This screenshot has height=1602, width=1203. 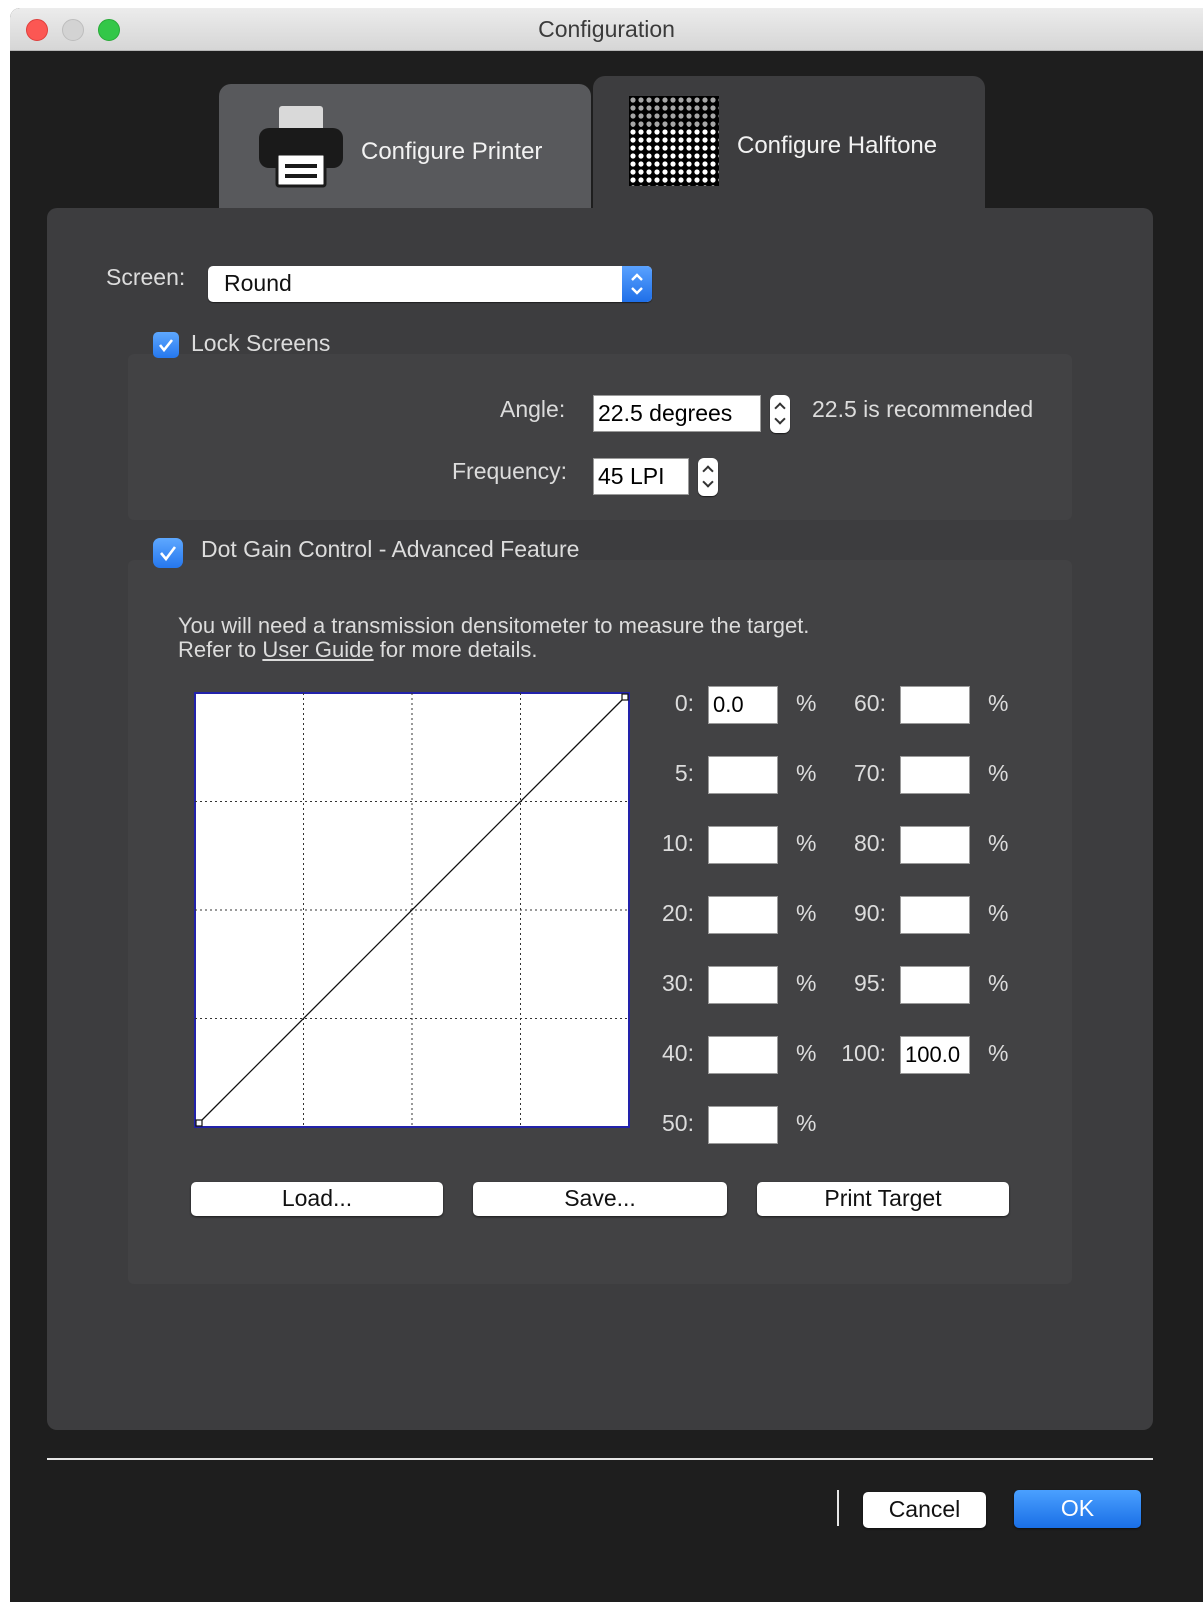 I want to click on info-line-2: Refer to User Guide for more details., so click(x=493, y=650).